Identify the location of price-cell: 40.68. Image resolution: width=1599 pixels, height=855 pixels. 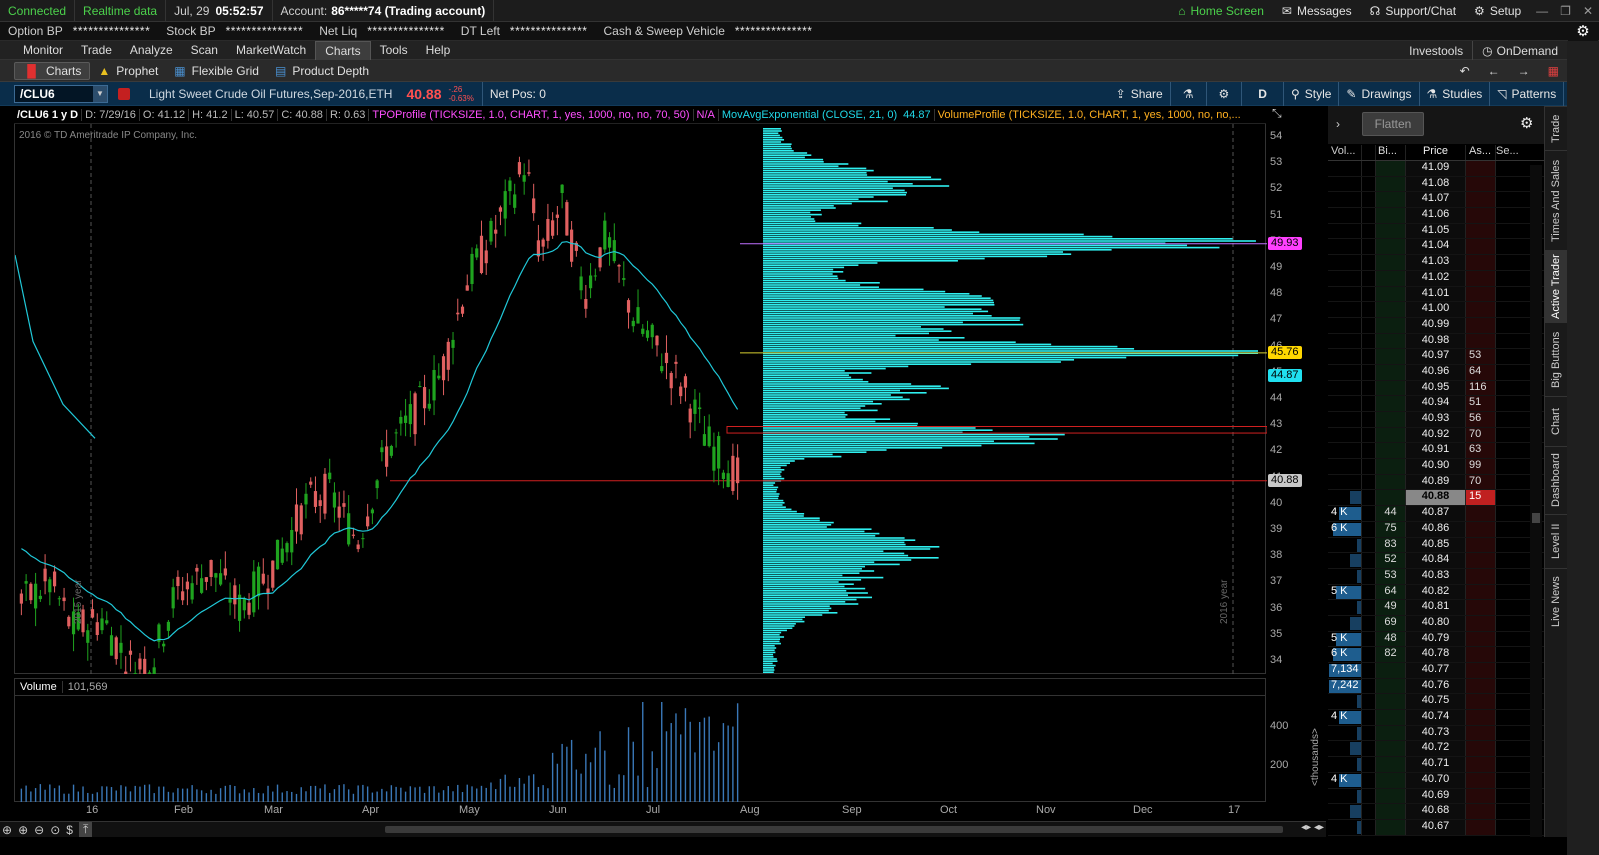
(1436, 811).